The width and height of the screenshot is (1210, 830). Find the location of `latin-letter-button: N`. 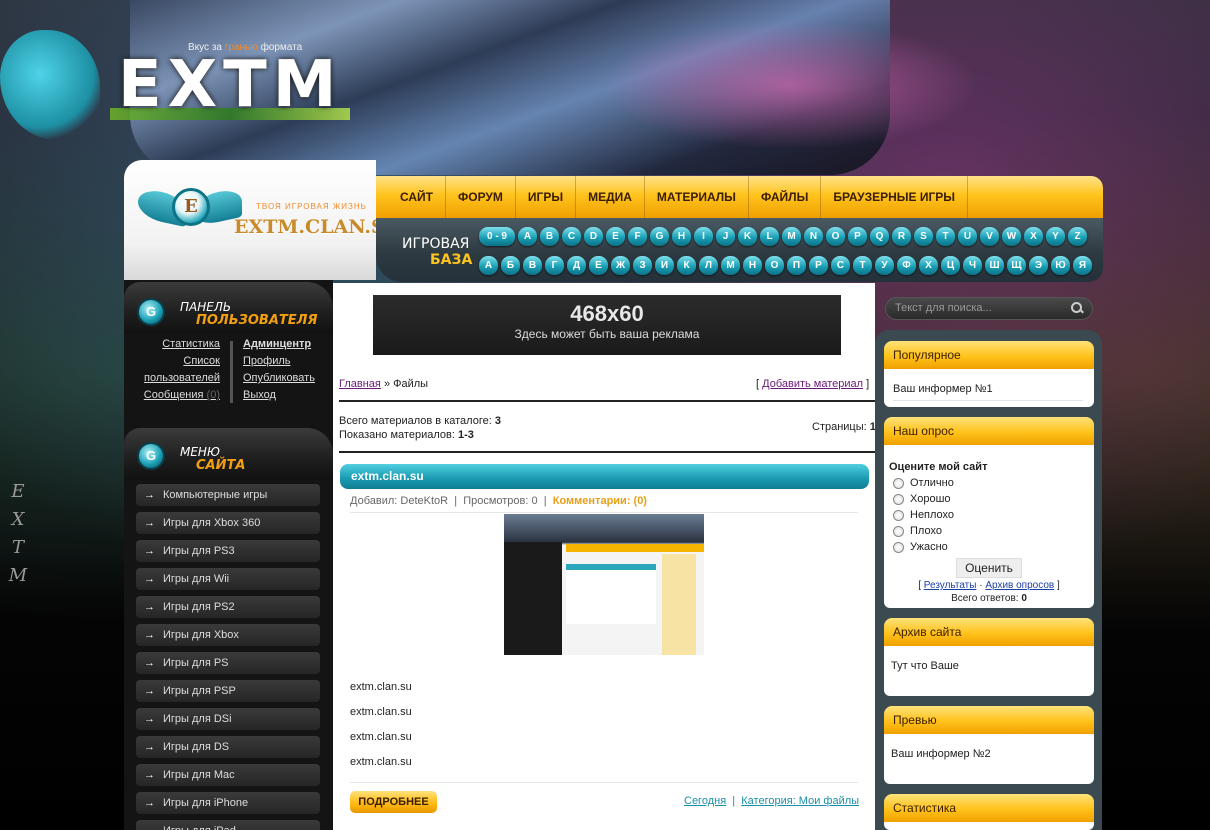

latin-letter-button: N is located at coordinates (813, 236).